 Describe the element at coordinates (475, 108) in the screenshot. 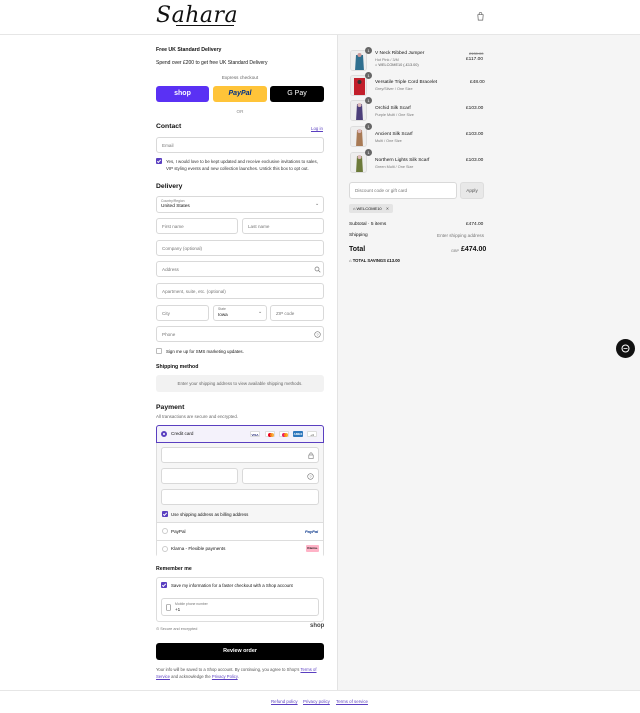

I see `item-price: £103.00` at that location.